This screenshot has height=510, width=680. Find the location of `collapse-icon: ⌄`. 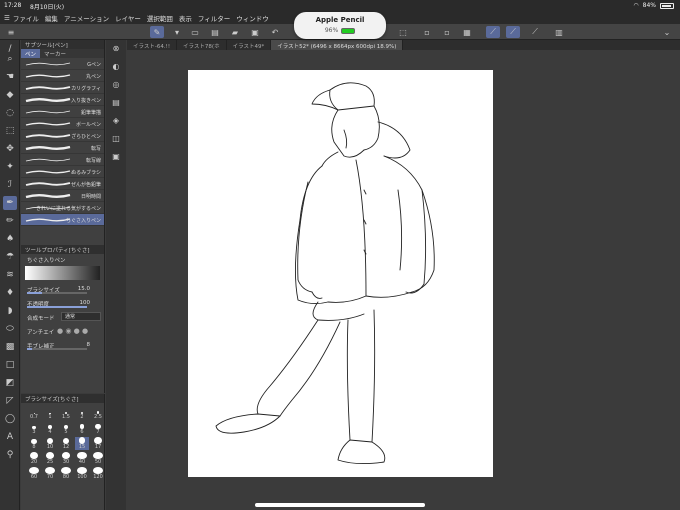

collapse-icon: ⌄ is located at coordinates (667, 32).